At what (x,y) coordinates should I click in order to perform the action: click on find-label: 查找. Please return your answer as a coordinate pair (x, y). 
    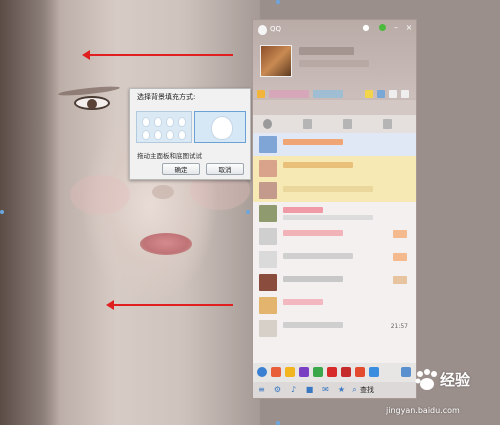
    Looking at the image, I should click on (367, 390).